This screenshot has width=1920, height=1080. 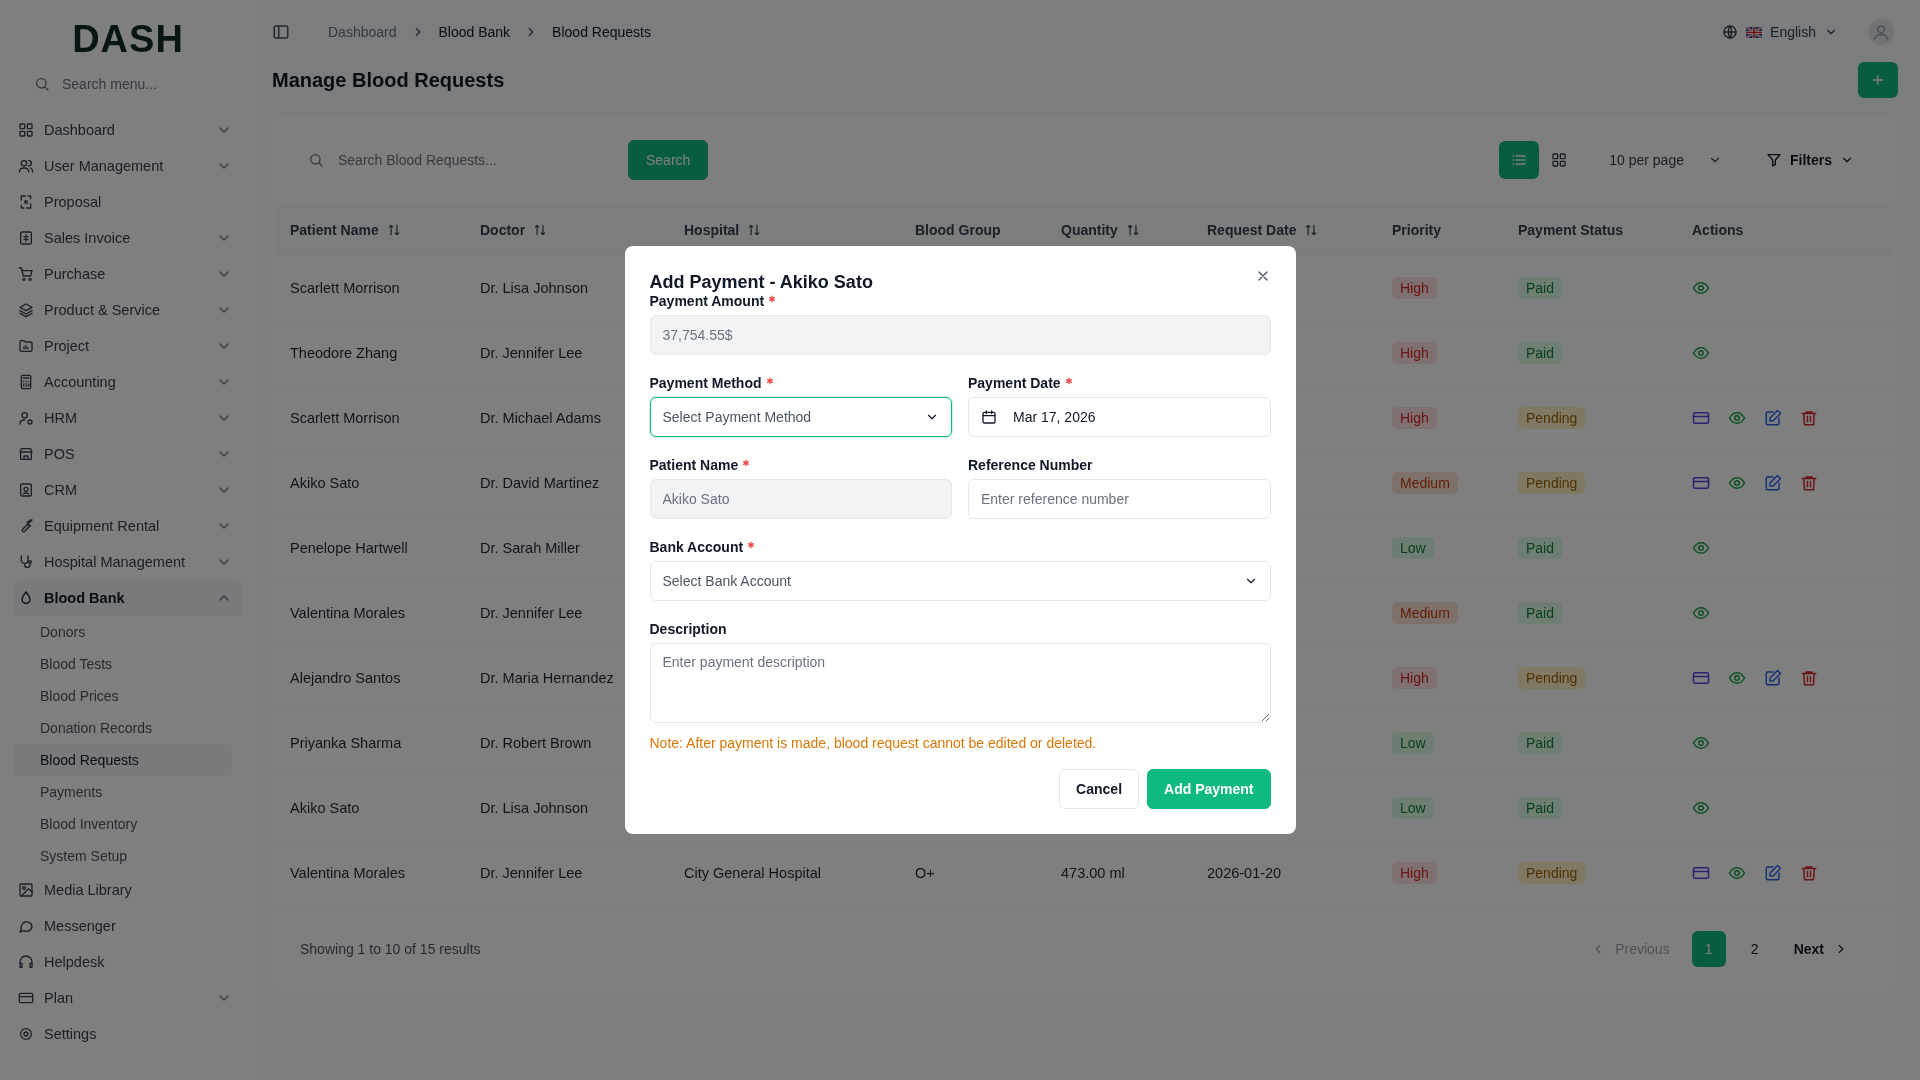 I want to click on column-header: Blood Group, so click(x=958, y=229).